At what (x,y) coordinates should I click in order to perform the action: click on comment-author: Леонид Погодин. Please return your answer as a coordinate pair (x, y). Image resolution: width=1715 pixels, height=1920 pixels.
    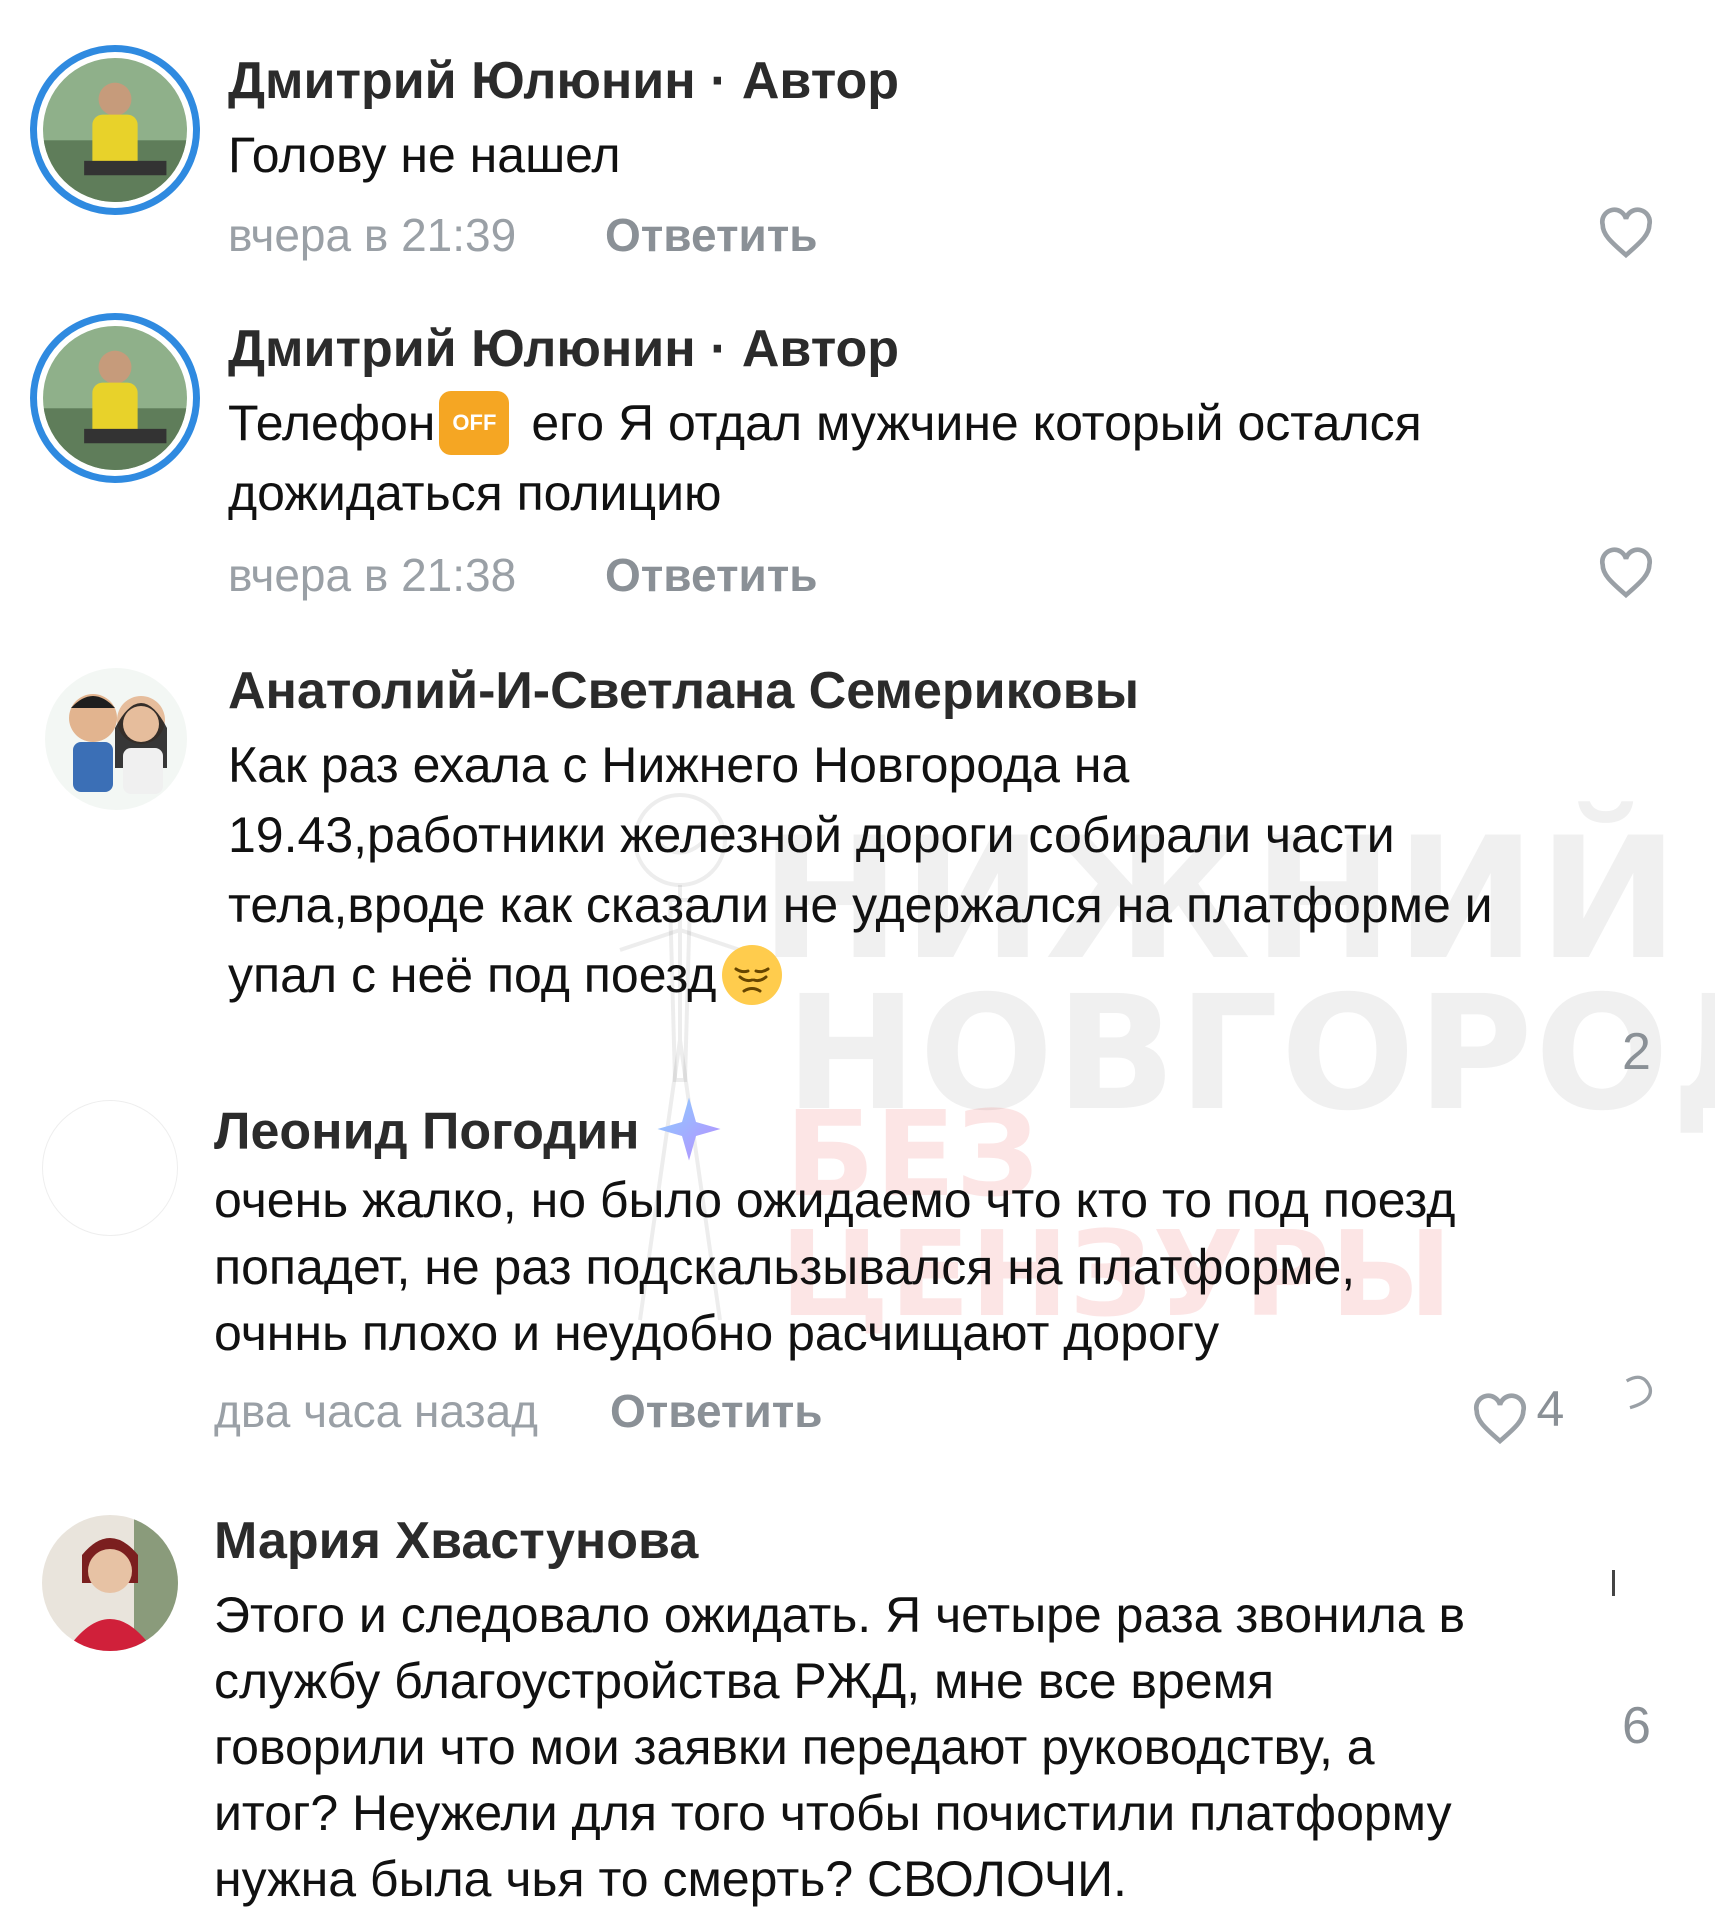
    Looking at the image, I should click on (469, 1133).